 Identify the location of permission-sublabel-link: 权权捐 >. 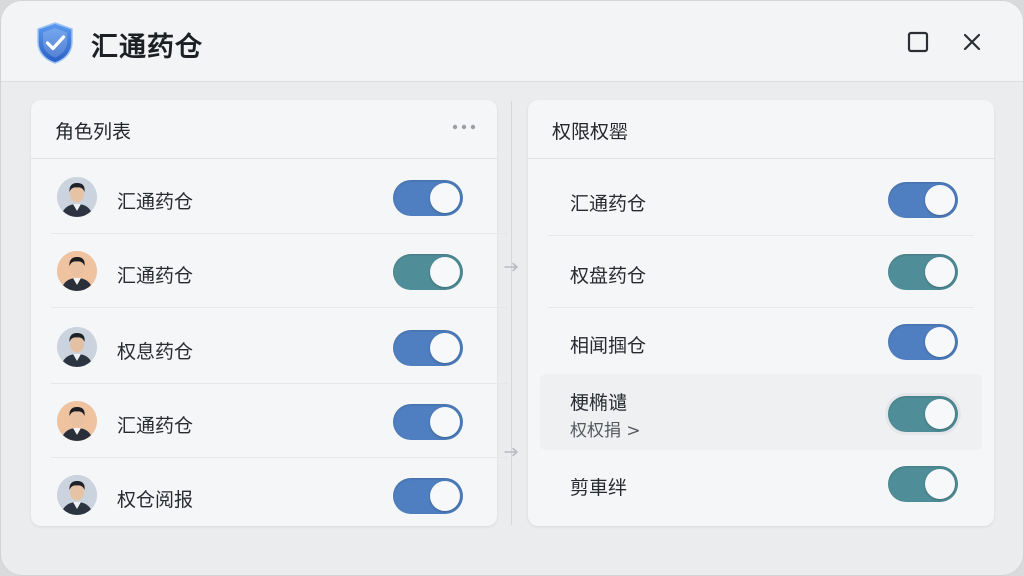
(605, 428).